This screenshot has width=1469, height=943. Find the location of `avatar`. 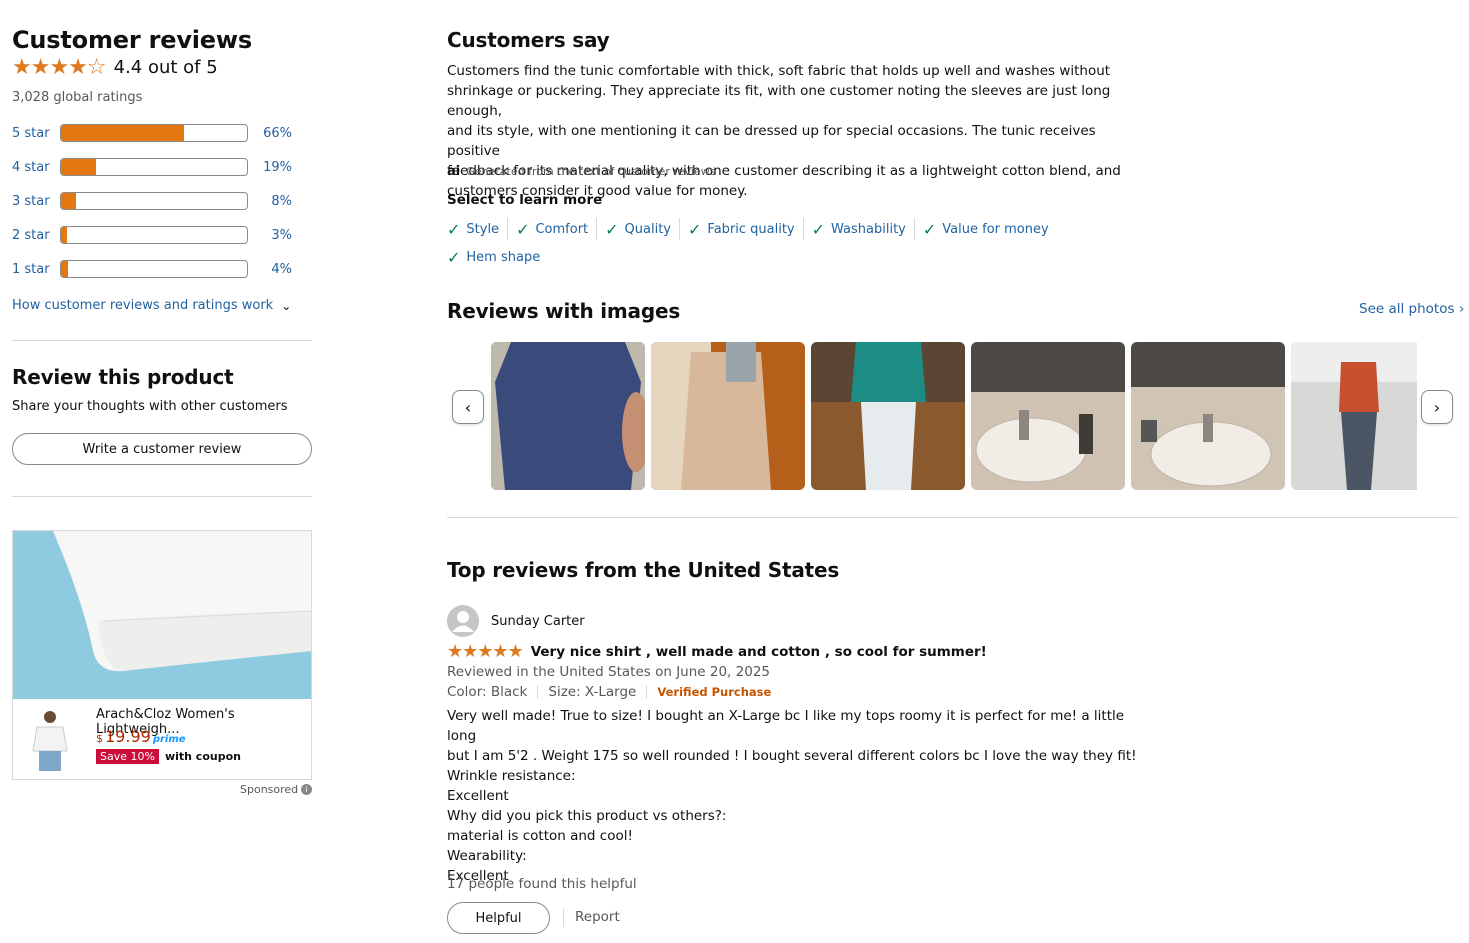

avatar is located at coordinates (463, 621).